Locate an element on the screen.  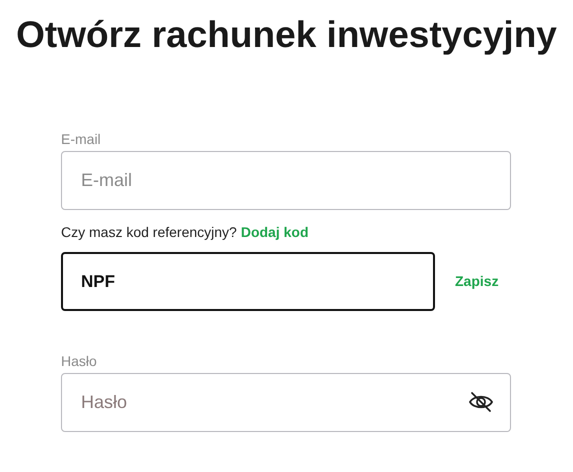
password-field: Hasło is located at coordinates (286, 402).